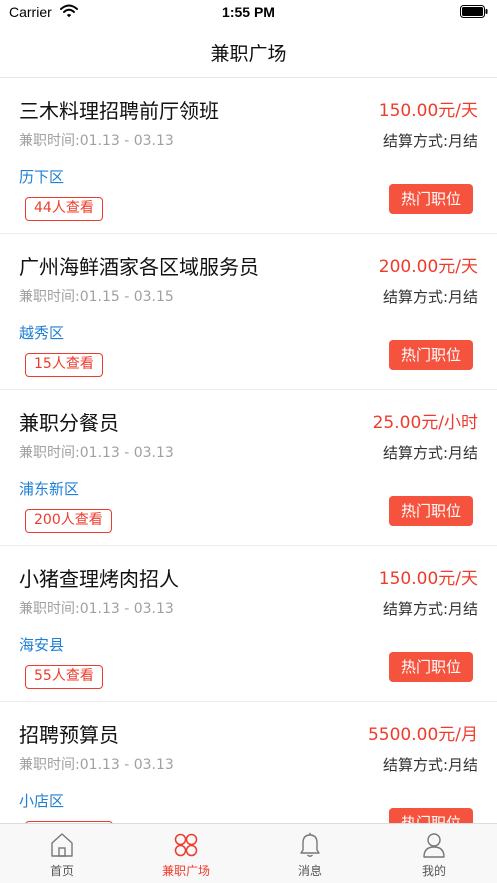 Image resolution: width=497 pixels, height=883 pixels. I want to click on view-count-badge: 44人查看, so click(64, 209).